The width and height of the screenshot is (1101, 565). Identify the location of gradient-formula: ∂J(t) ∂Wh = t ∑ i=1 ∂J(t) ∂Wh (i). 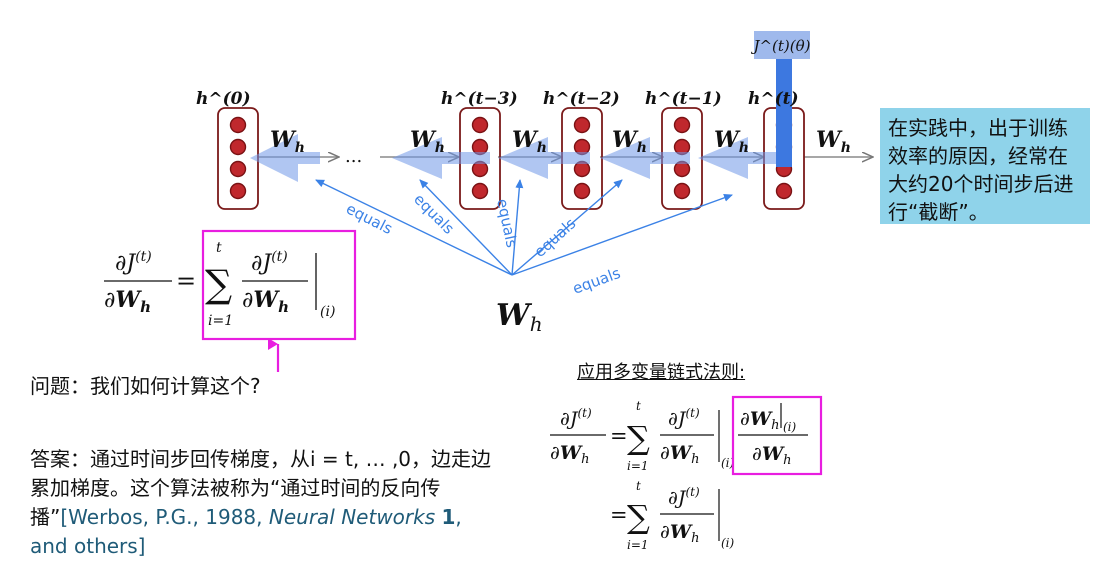
(219, 284).